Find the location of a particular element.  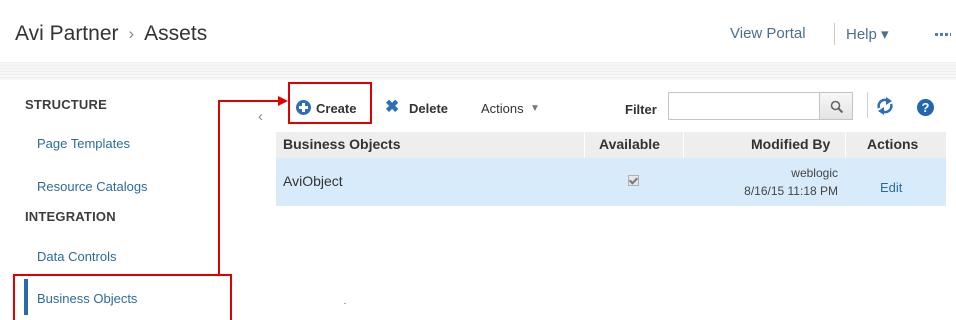

column-header-actions: Actions is located at coordinates (892, 144).